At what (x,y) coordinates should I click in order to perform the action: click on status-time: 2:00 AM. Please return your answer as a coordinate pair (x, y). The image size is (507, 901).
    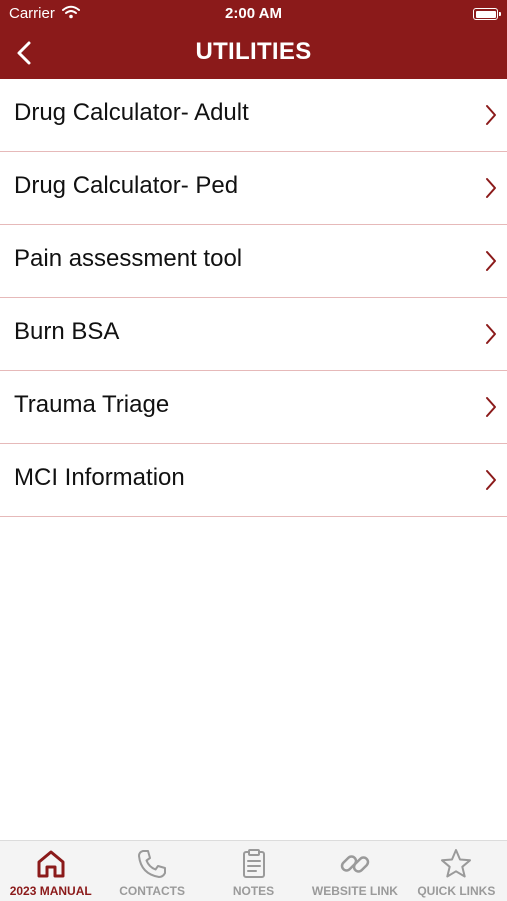
    Looking at the image, I should click on (253, 13).